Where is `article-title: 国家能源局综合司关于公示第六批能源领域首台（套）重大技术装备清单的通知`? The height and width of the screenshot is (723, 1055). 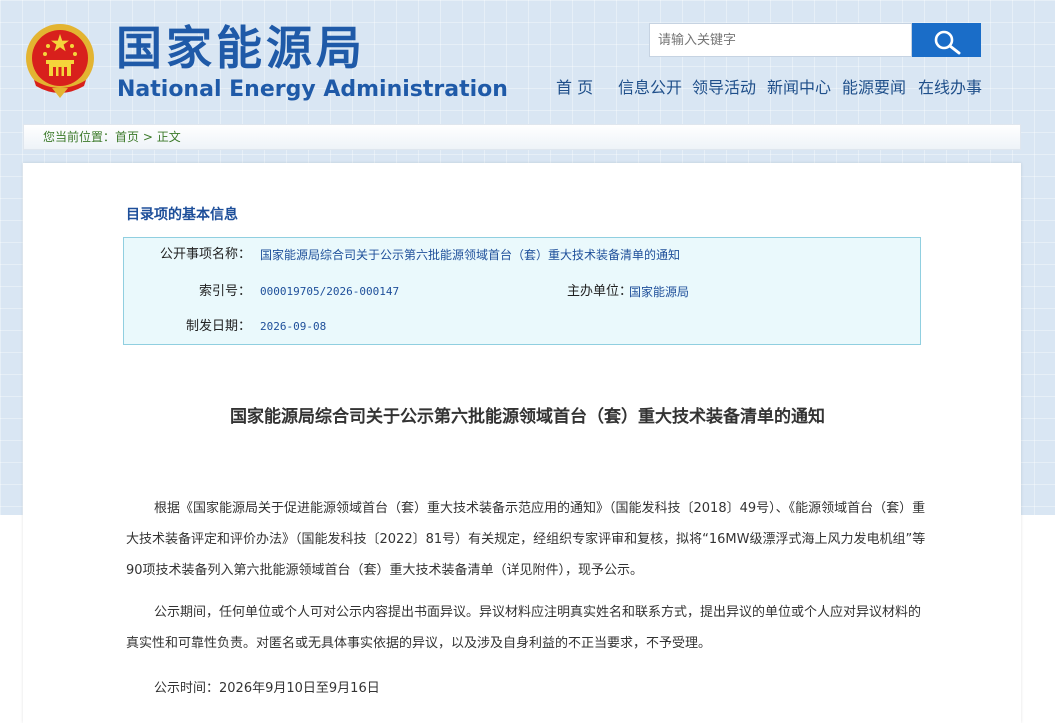 article-title: 国家能源局综合司关于公示第六批能源领域首台（套）重大技术装备清单的通知 is located at coordinates (527, 417).